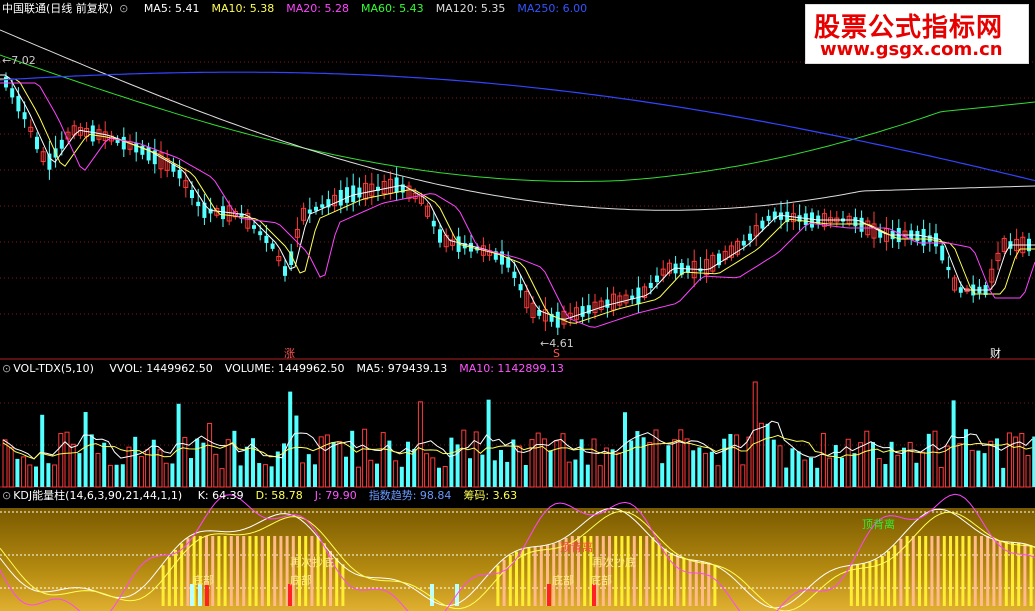  What do you see at coordinates (203, 580) in the screenshot?
I see `kdj-annotation-bottom-1: 底部` at bounding box center [203, 580].